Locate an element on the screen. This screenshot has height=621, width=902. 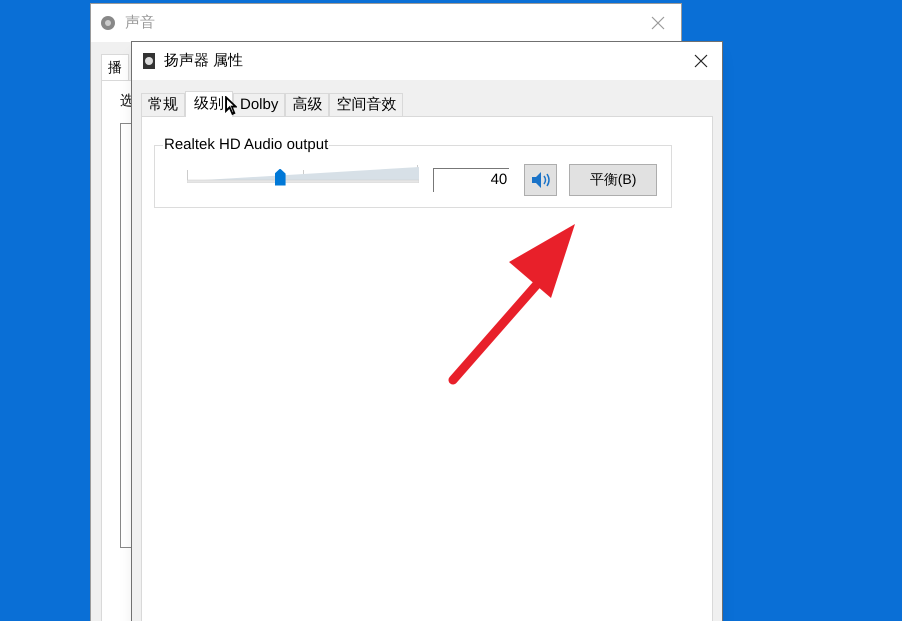
tab: 常规 is located at coordinates (163, 104).